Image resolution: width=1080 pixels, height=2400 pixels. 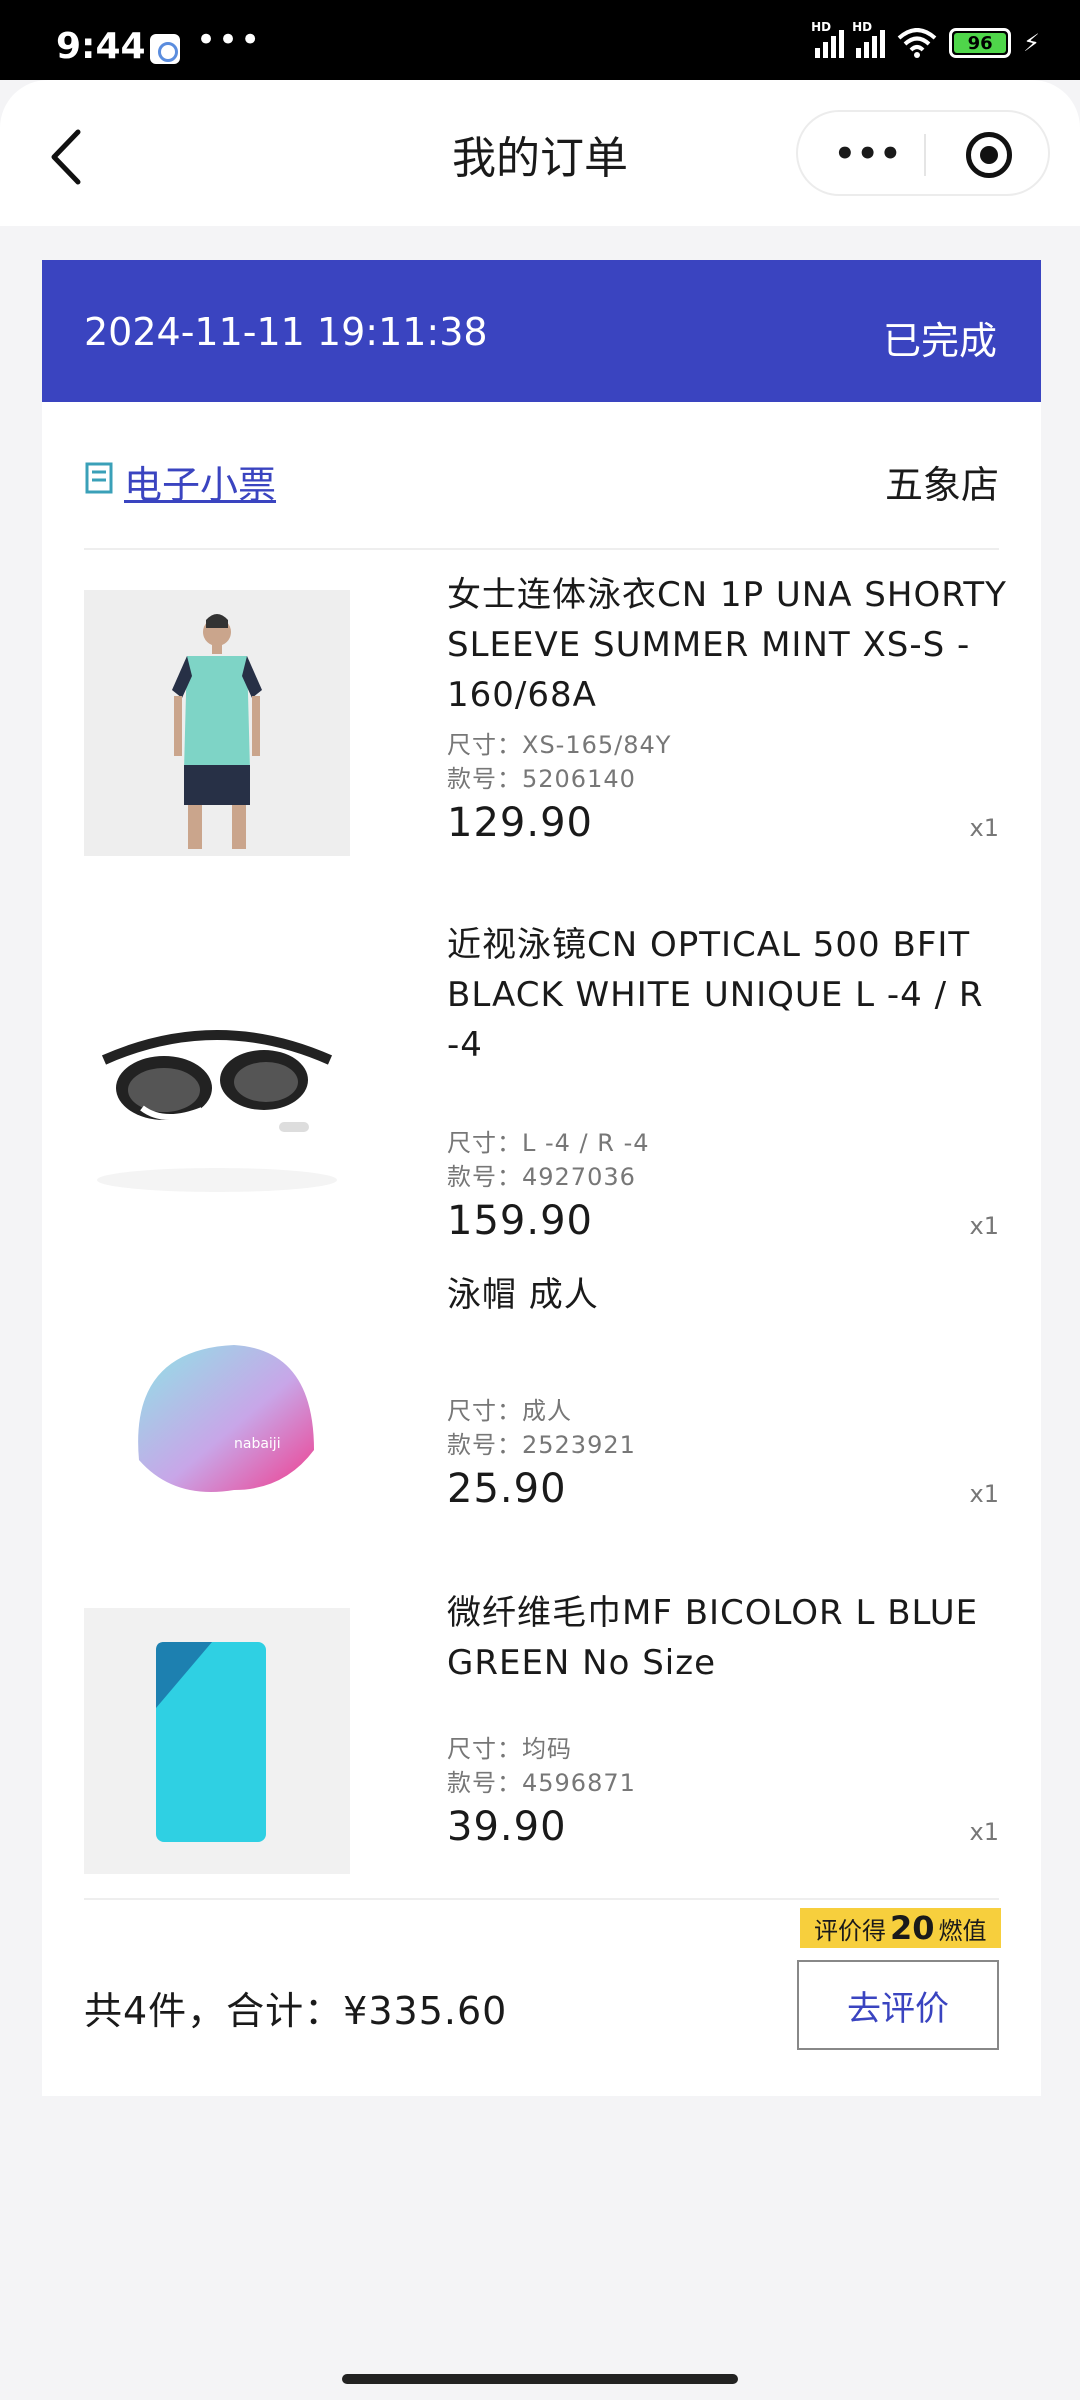 I want to click on signal-icon-2: HD, so click(x=869, y=39).